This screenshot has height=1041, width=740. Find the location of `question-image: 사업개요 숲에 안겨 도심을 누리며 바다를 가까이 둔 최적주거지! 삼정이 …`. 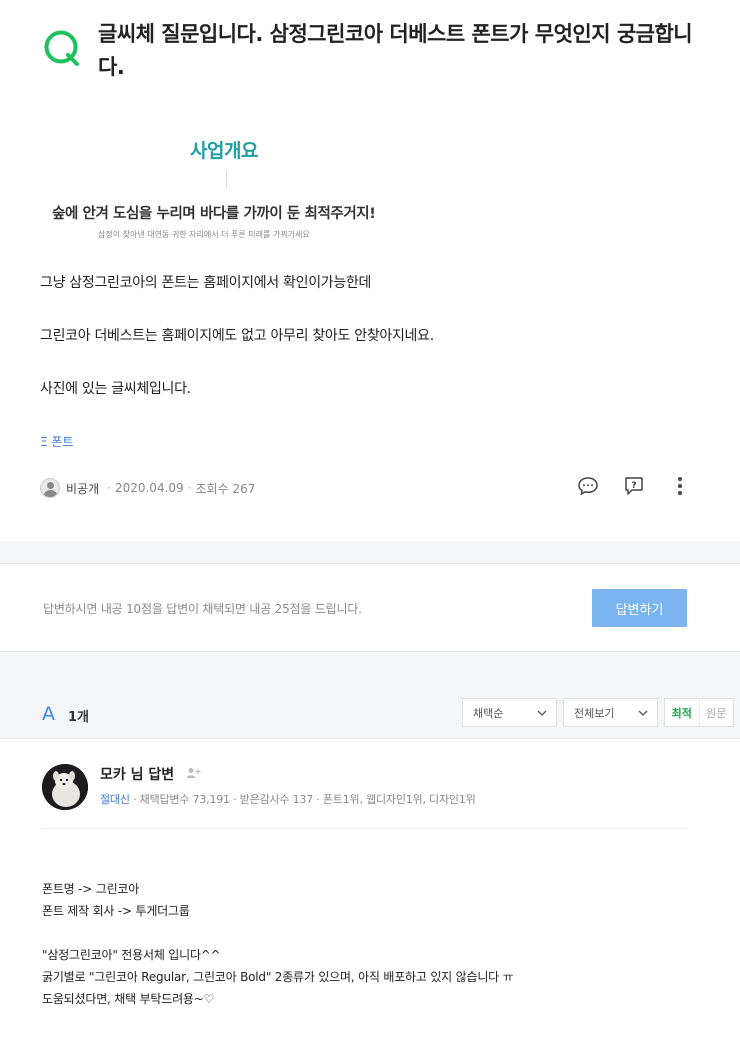

question-image: 사업개요 숲에 안겨 도심을 누리며 바다를 가까이 둔 최적주거지! 삼정이 … is located at coordinates (250, 188).